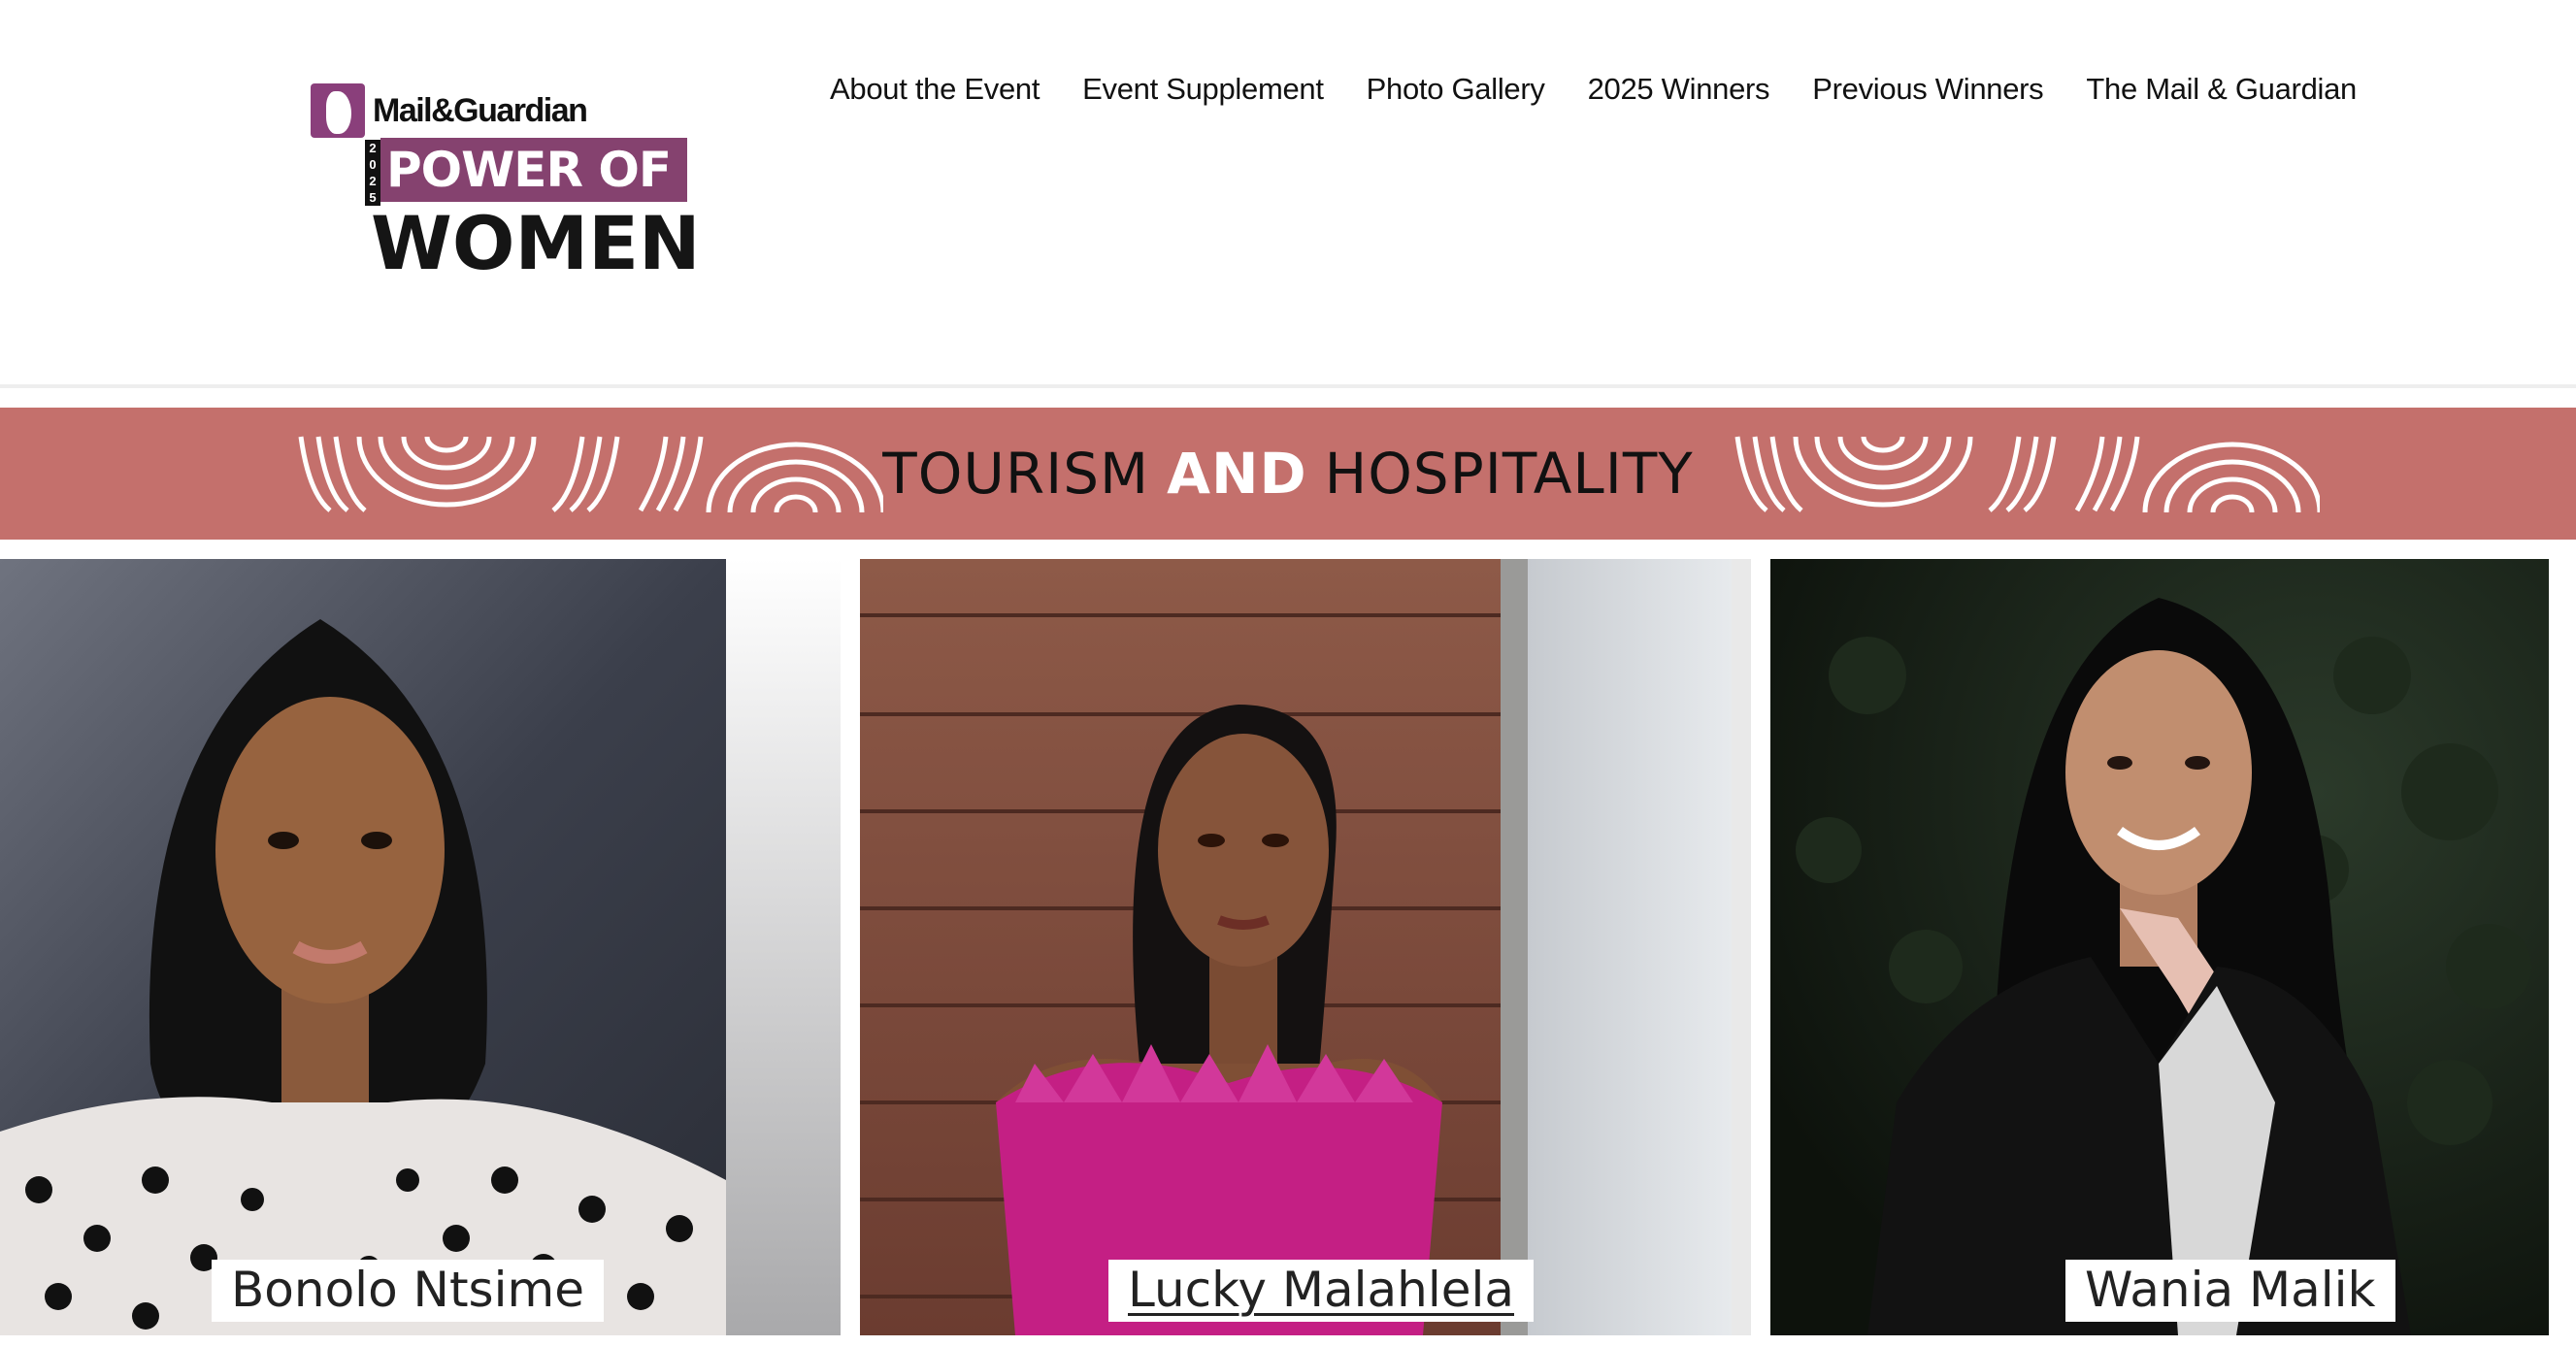 The width and height of the screenshot is (2576, 1347). I want to click on africa-globe-icon, so click(338, 110).